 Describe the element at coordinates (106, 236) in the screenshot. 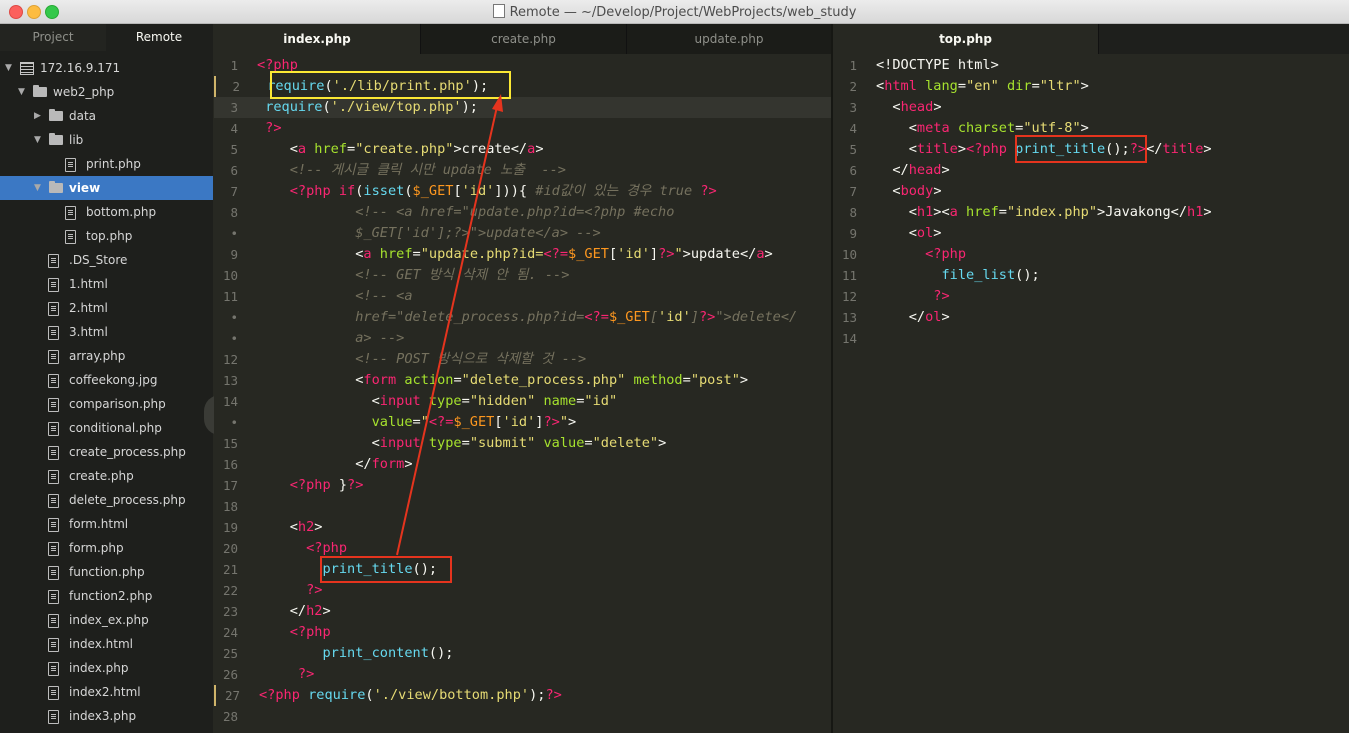

I see `tree-item: top.php` at that location.